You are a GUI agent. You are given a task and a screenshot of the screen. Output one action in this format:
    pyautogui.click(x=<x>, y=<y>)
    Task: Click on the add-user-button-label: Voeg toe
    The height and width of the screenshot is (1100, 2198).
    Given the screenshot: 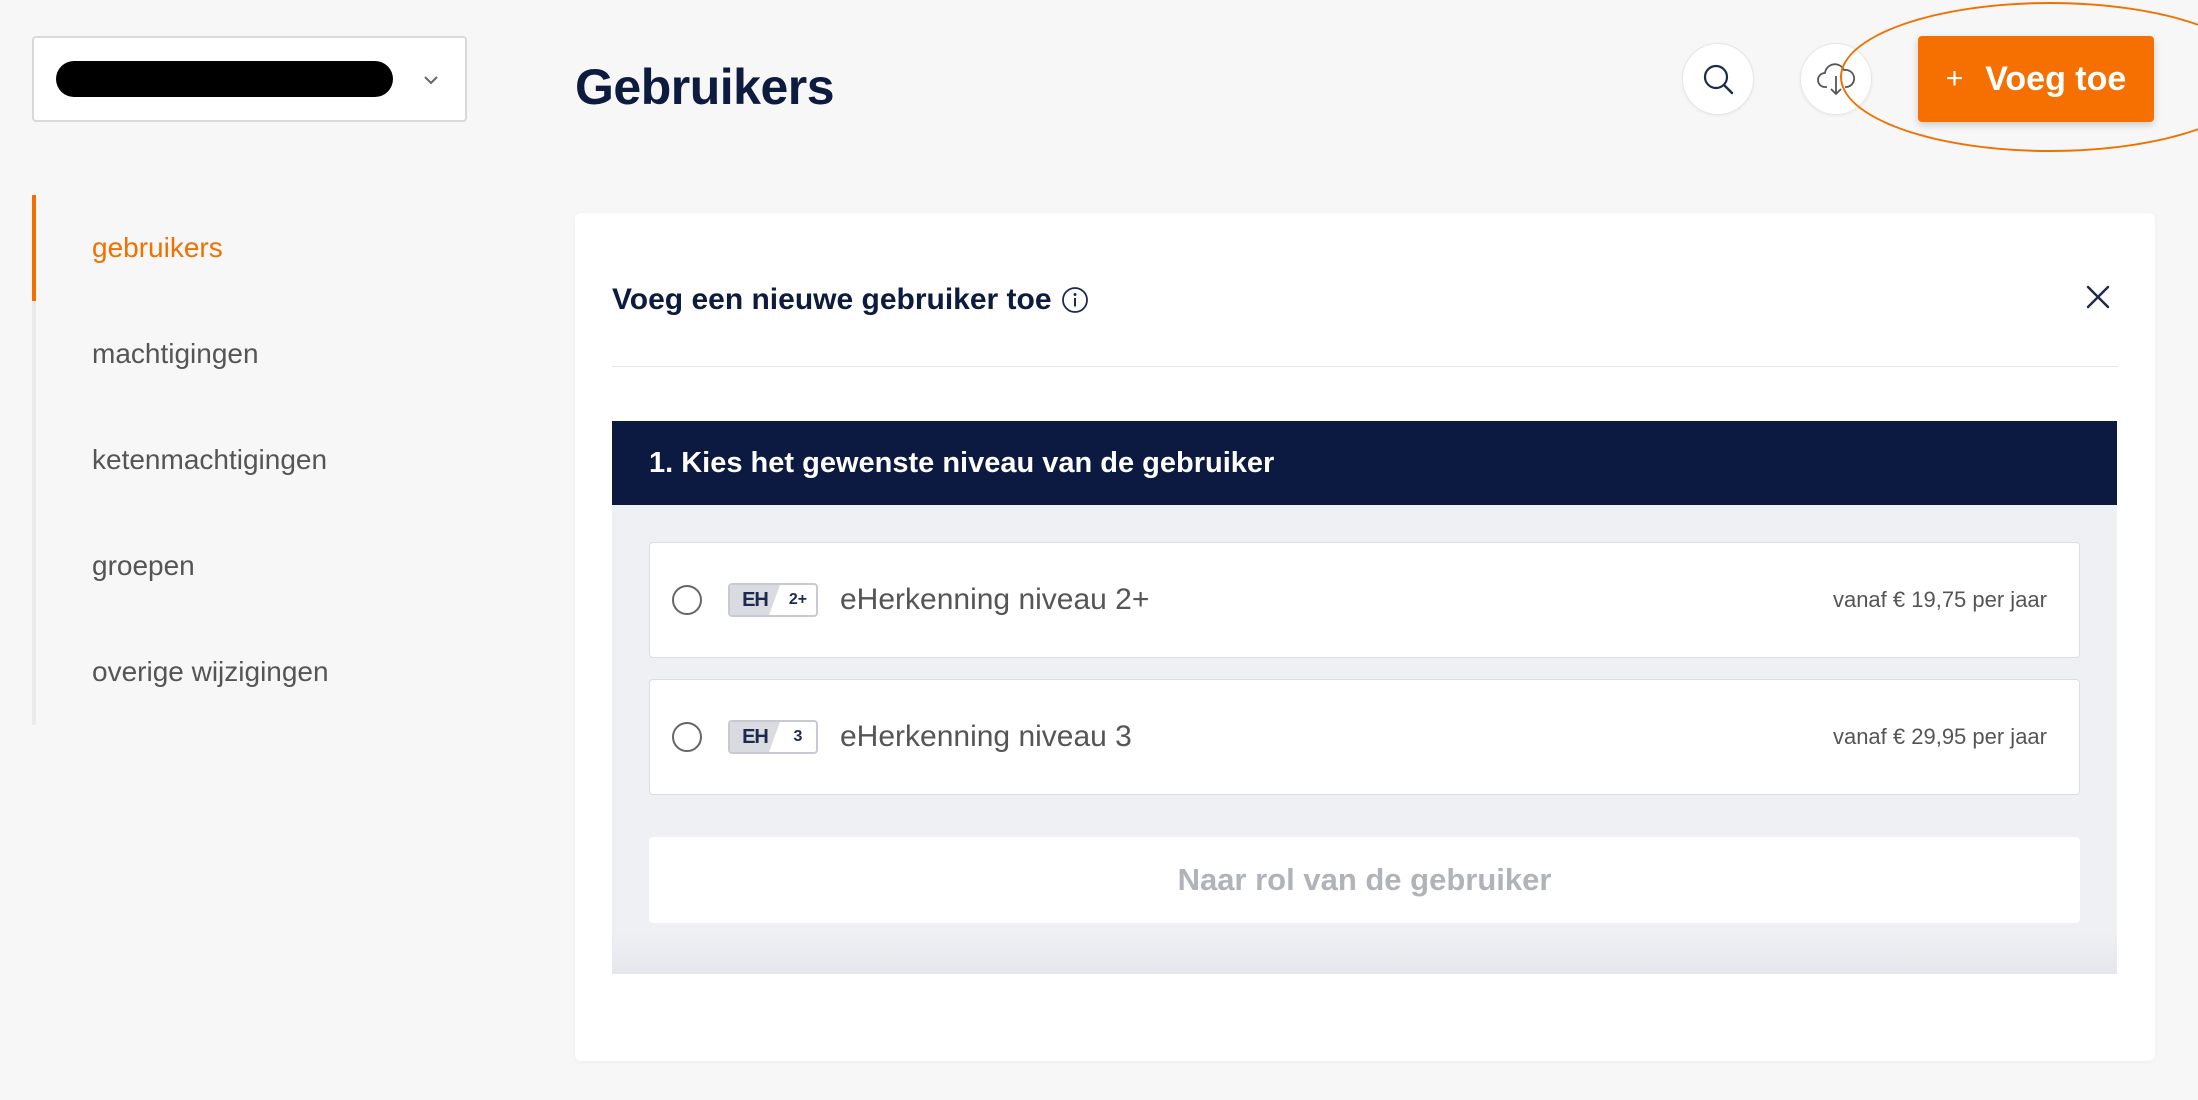 What is the action you would take?
    pyautogui.click(x=2056, y=78)
    